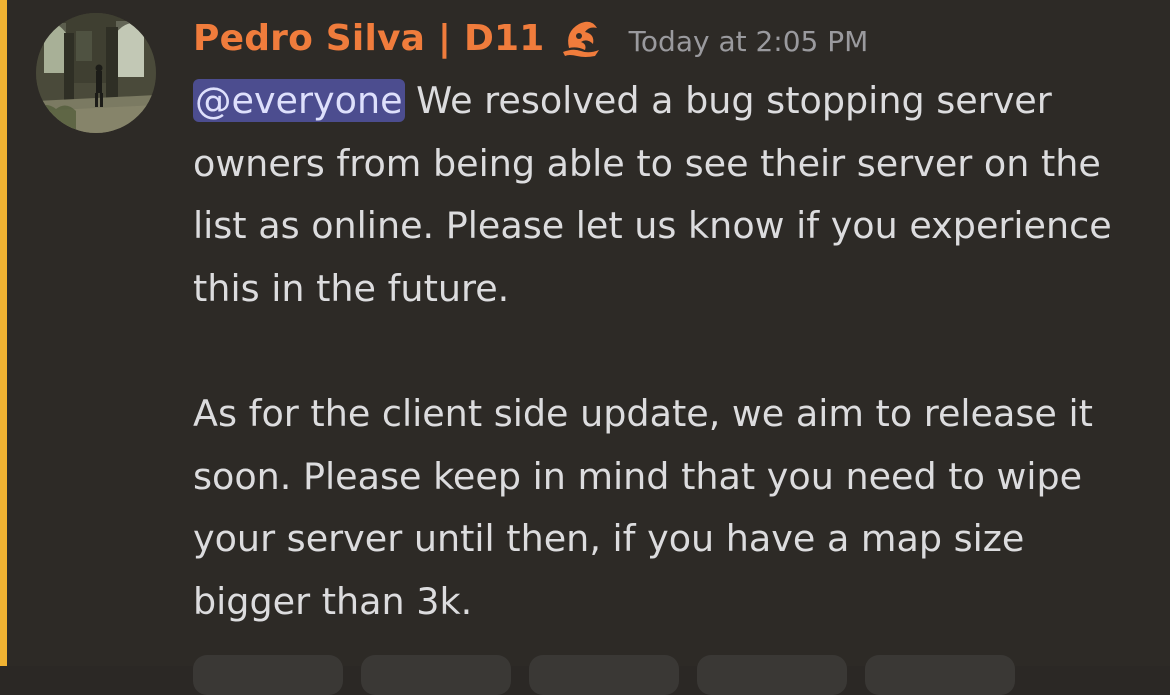  Describe the element at coordinates (3, 333) in the screenshot. I see `mention-highlight-bar` at that location.